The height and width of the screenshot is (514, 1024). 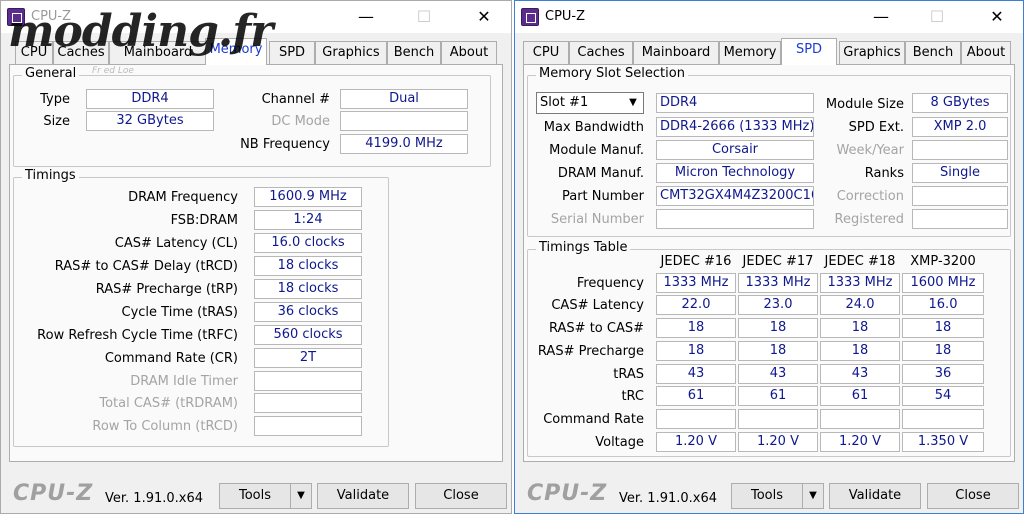 I want to click on table-cell: 16.0, so click(x=943, y=305).